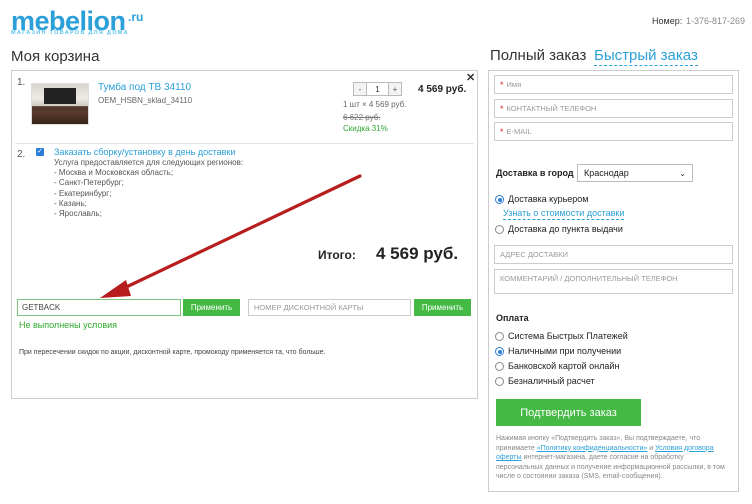 This screenshot has width=752, height=504. I want to click on privacy-policy-link: «Политику конфиденциальности», so click(592, 448).